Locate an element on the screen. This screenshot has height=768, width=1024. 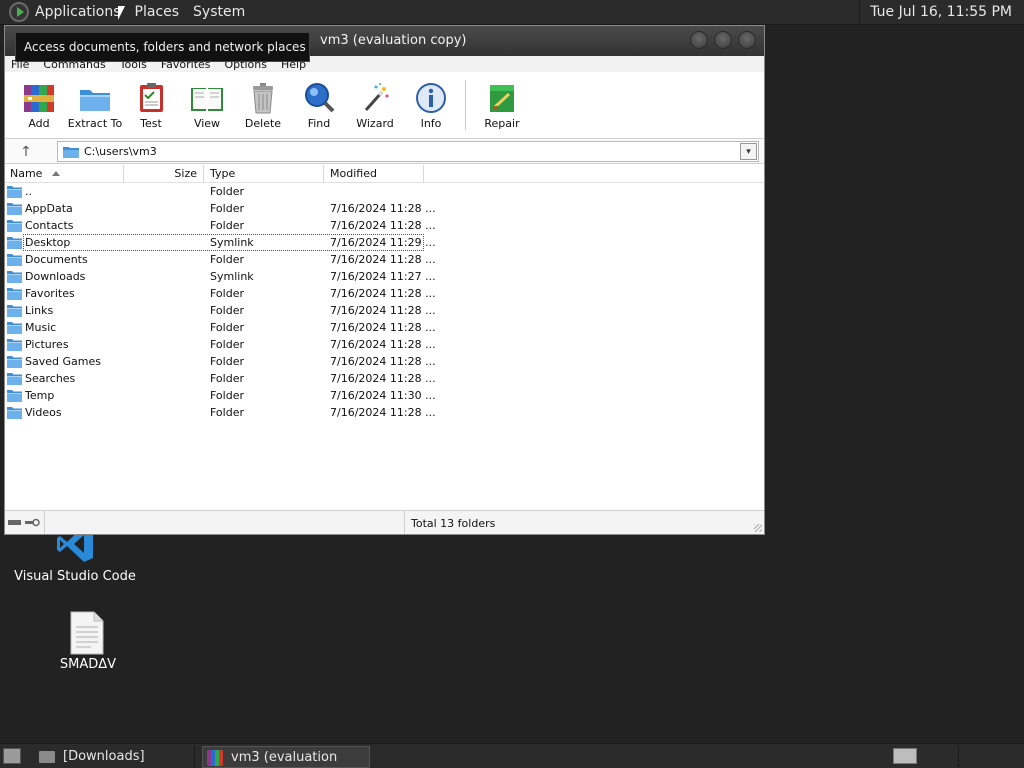
add-button: Add is located at coordinates (39, 103).